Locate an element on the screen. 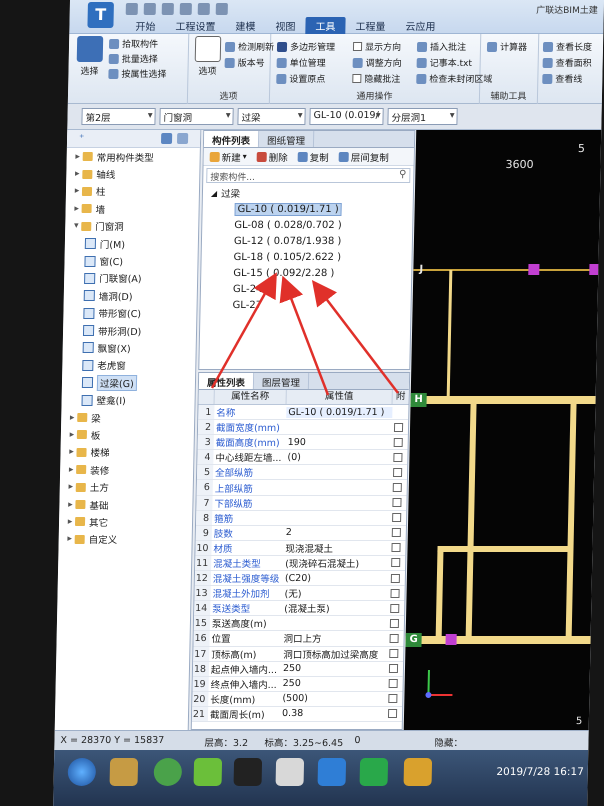 Image resolution: width=604 pixels, height=806 pixels. tree-item: 带形窗(C) is located at coordinates (129, 313).